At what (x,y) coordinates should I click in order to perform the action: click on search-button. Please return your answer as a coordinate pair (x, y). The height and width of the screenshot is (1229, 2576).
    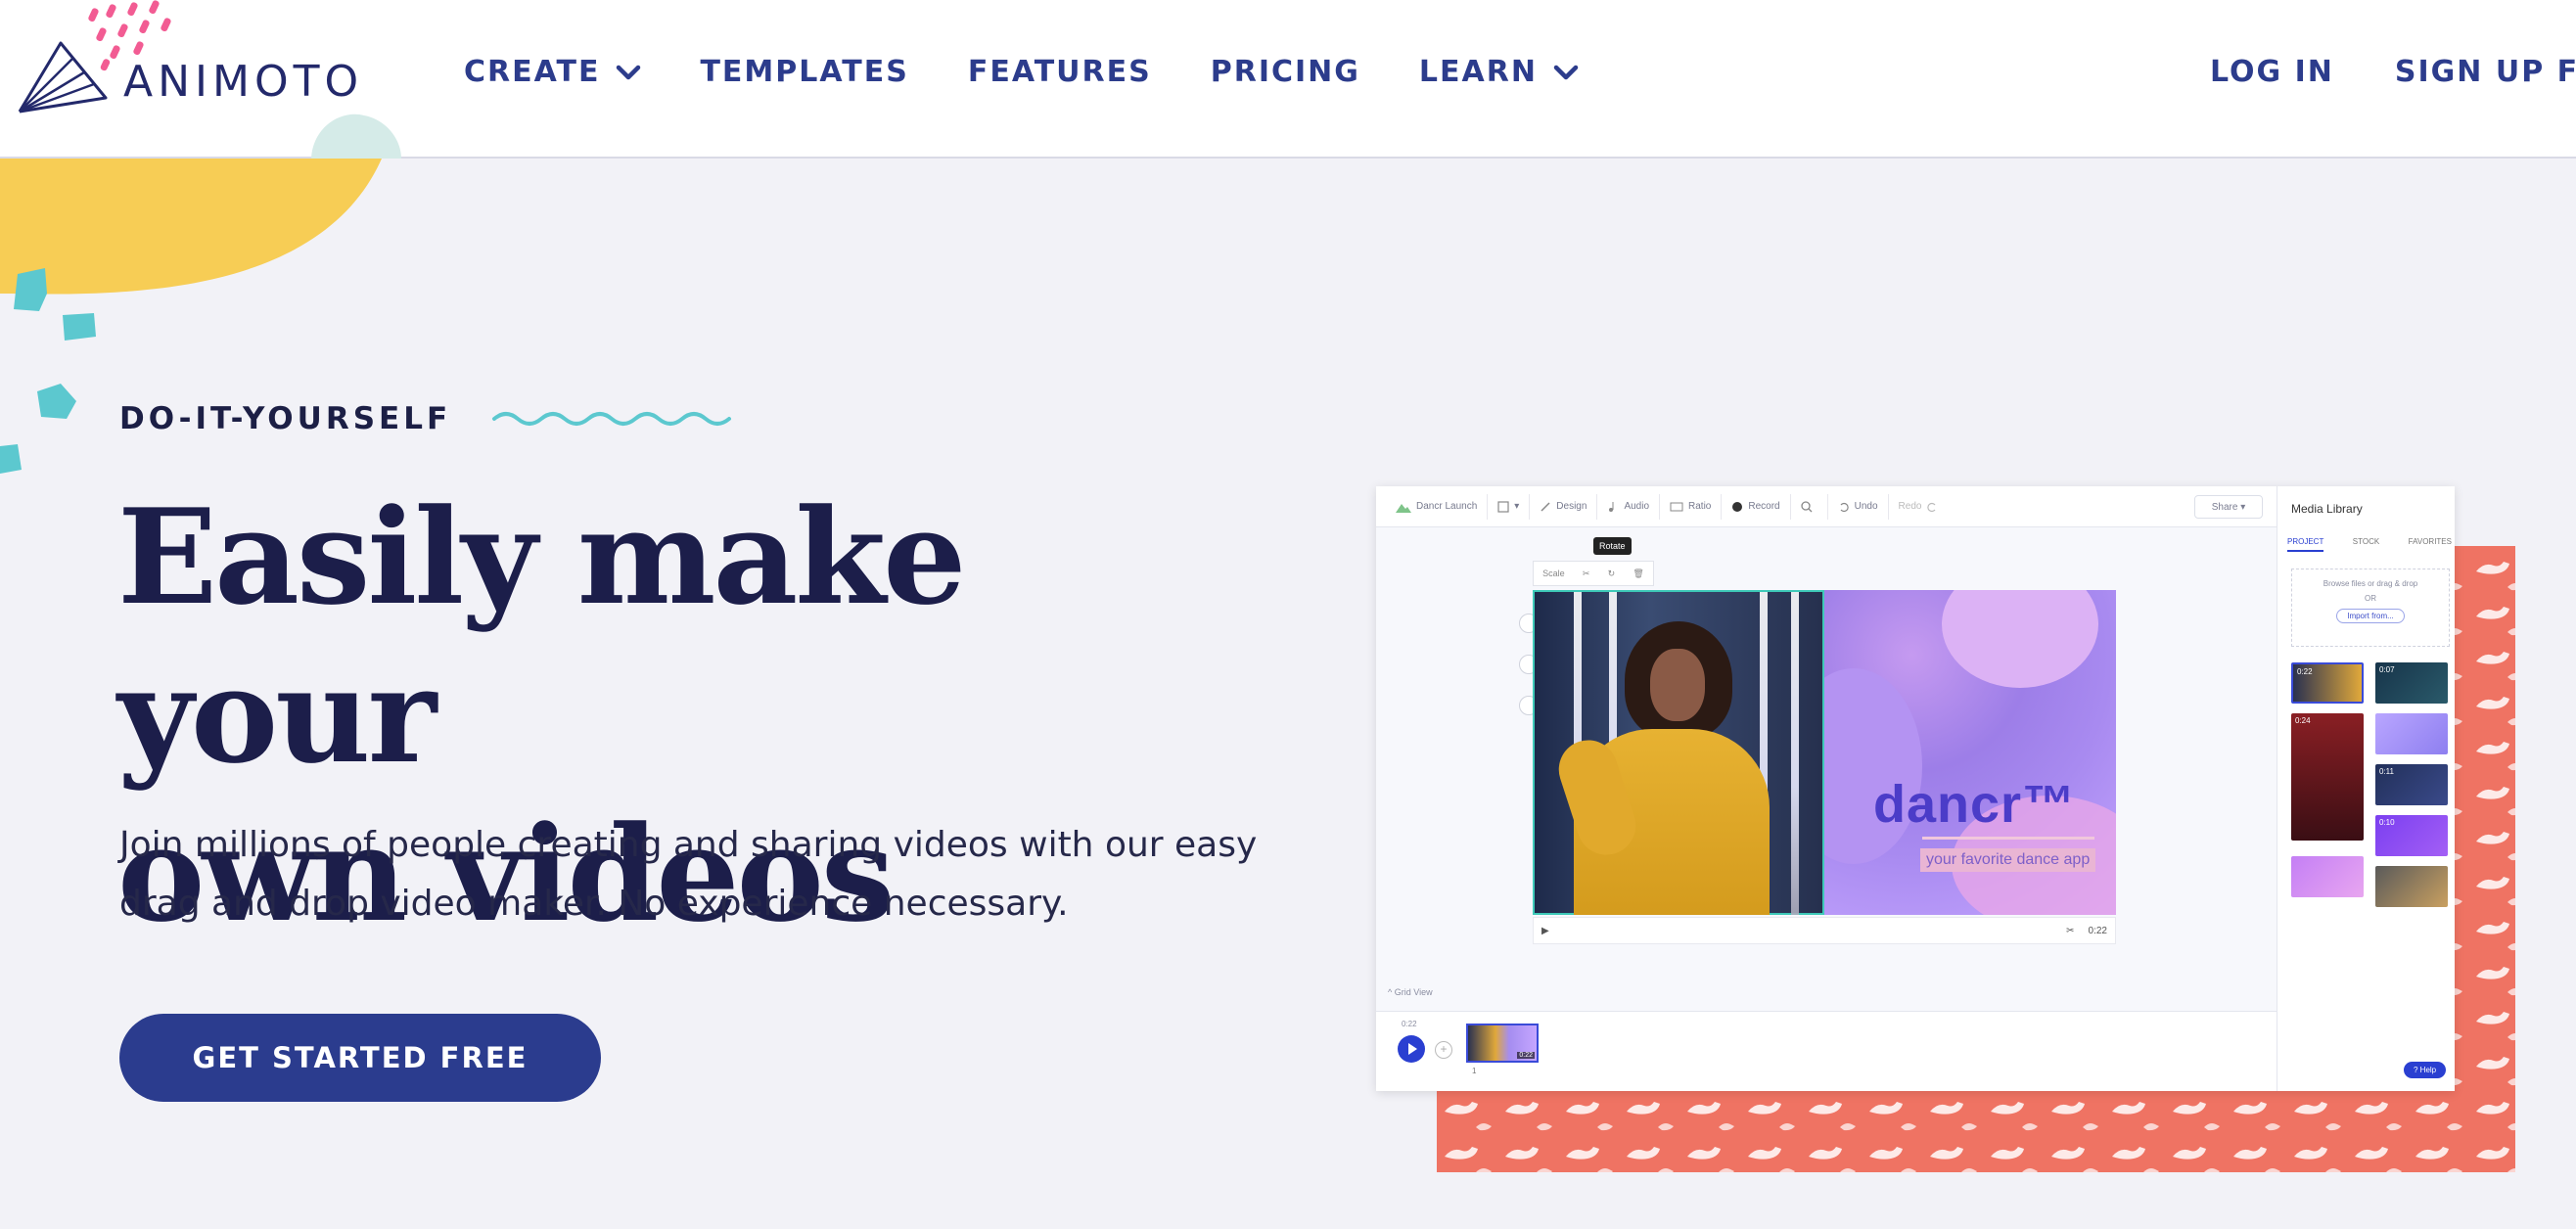
    Looking at the image, I should click on (1809, 506).